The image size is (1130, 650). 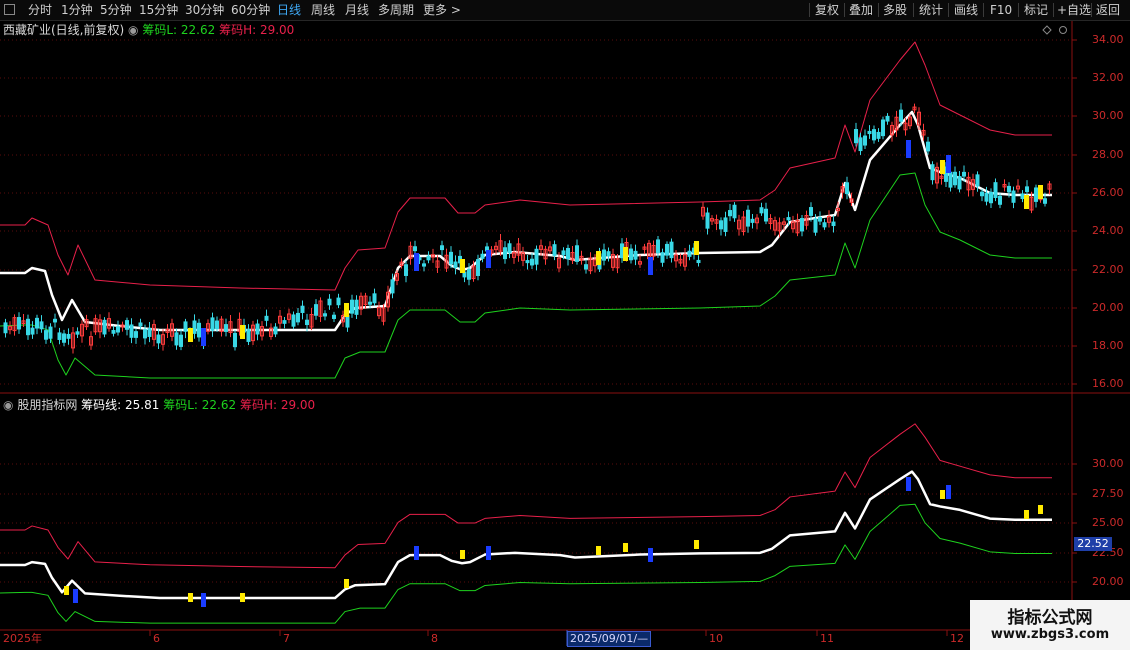 What do you see at coordinates (158, 10) in the screenshot?
I see `tab-15min: 15分钟` at bounding box center [158, 10].